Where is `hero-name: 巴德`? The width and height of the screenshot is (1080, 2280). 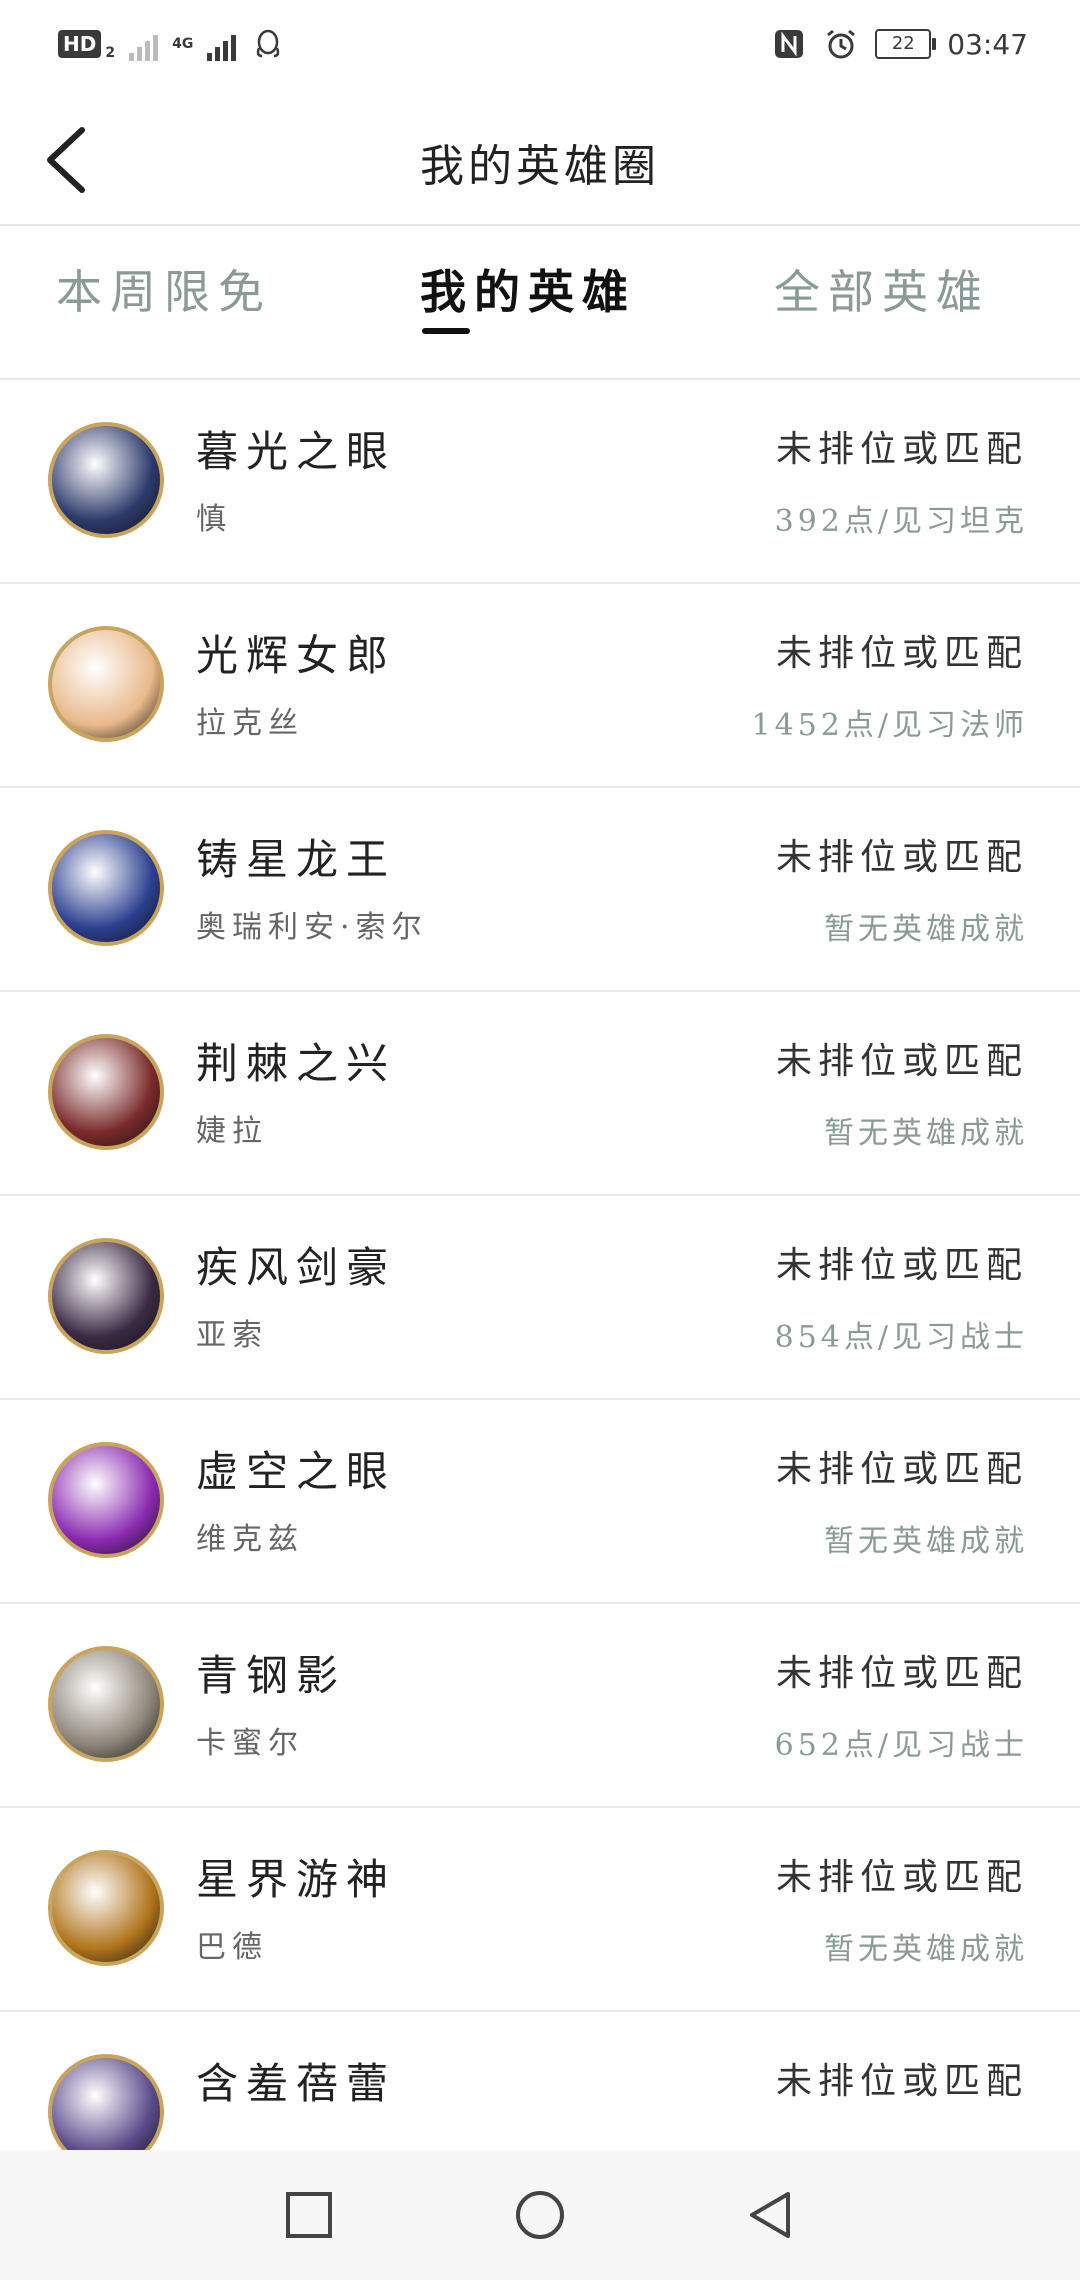 hero-name: 巴德 is located at coordinates (232, 1947).